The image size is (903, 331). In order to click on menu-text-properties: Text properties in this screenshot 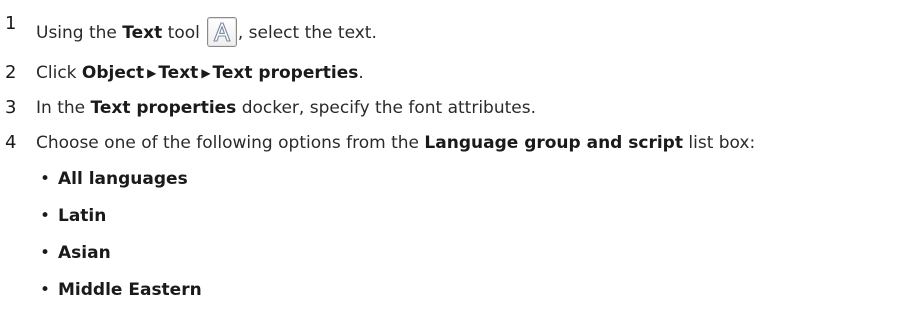, I will do `click(285, 73)`.